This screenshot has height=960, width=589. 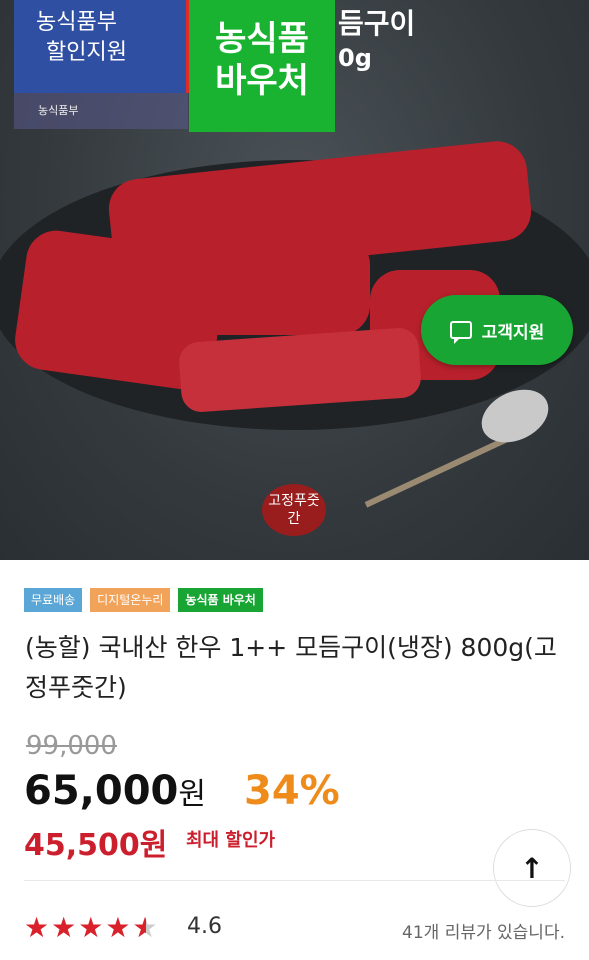 I want to click on tag-list: 무료배송 디지털온누리 농식품 바우처, so click(x=143, y=600).